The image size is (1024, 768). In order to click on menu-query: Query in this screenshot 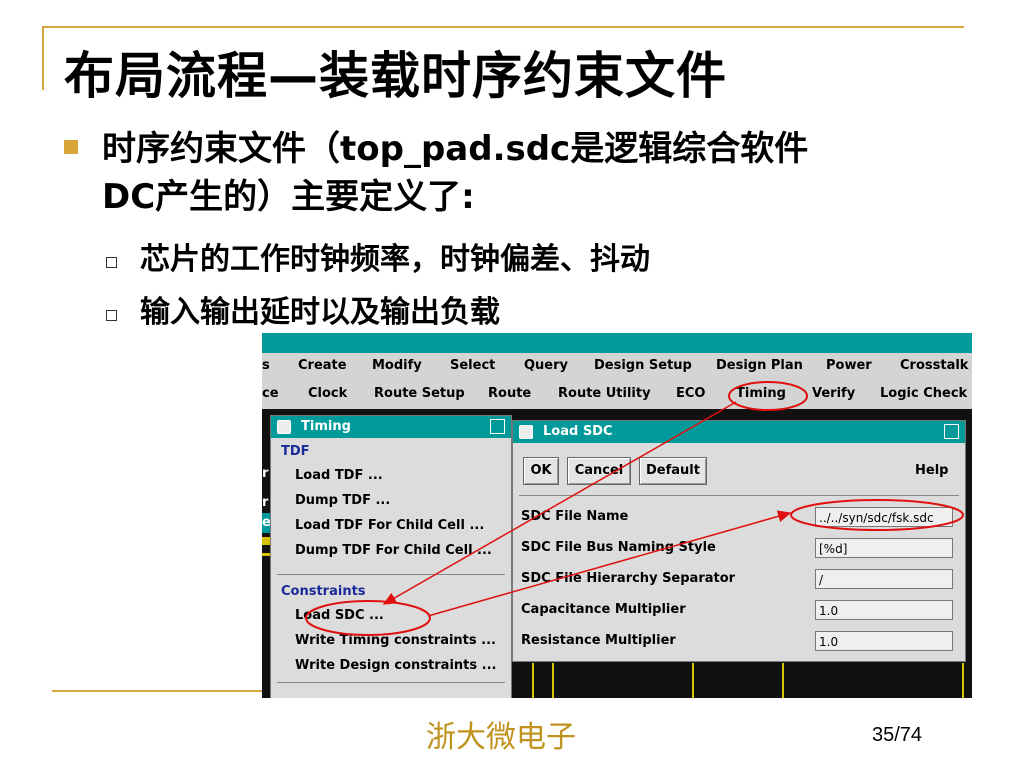, I will do `click(546, 365)`.